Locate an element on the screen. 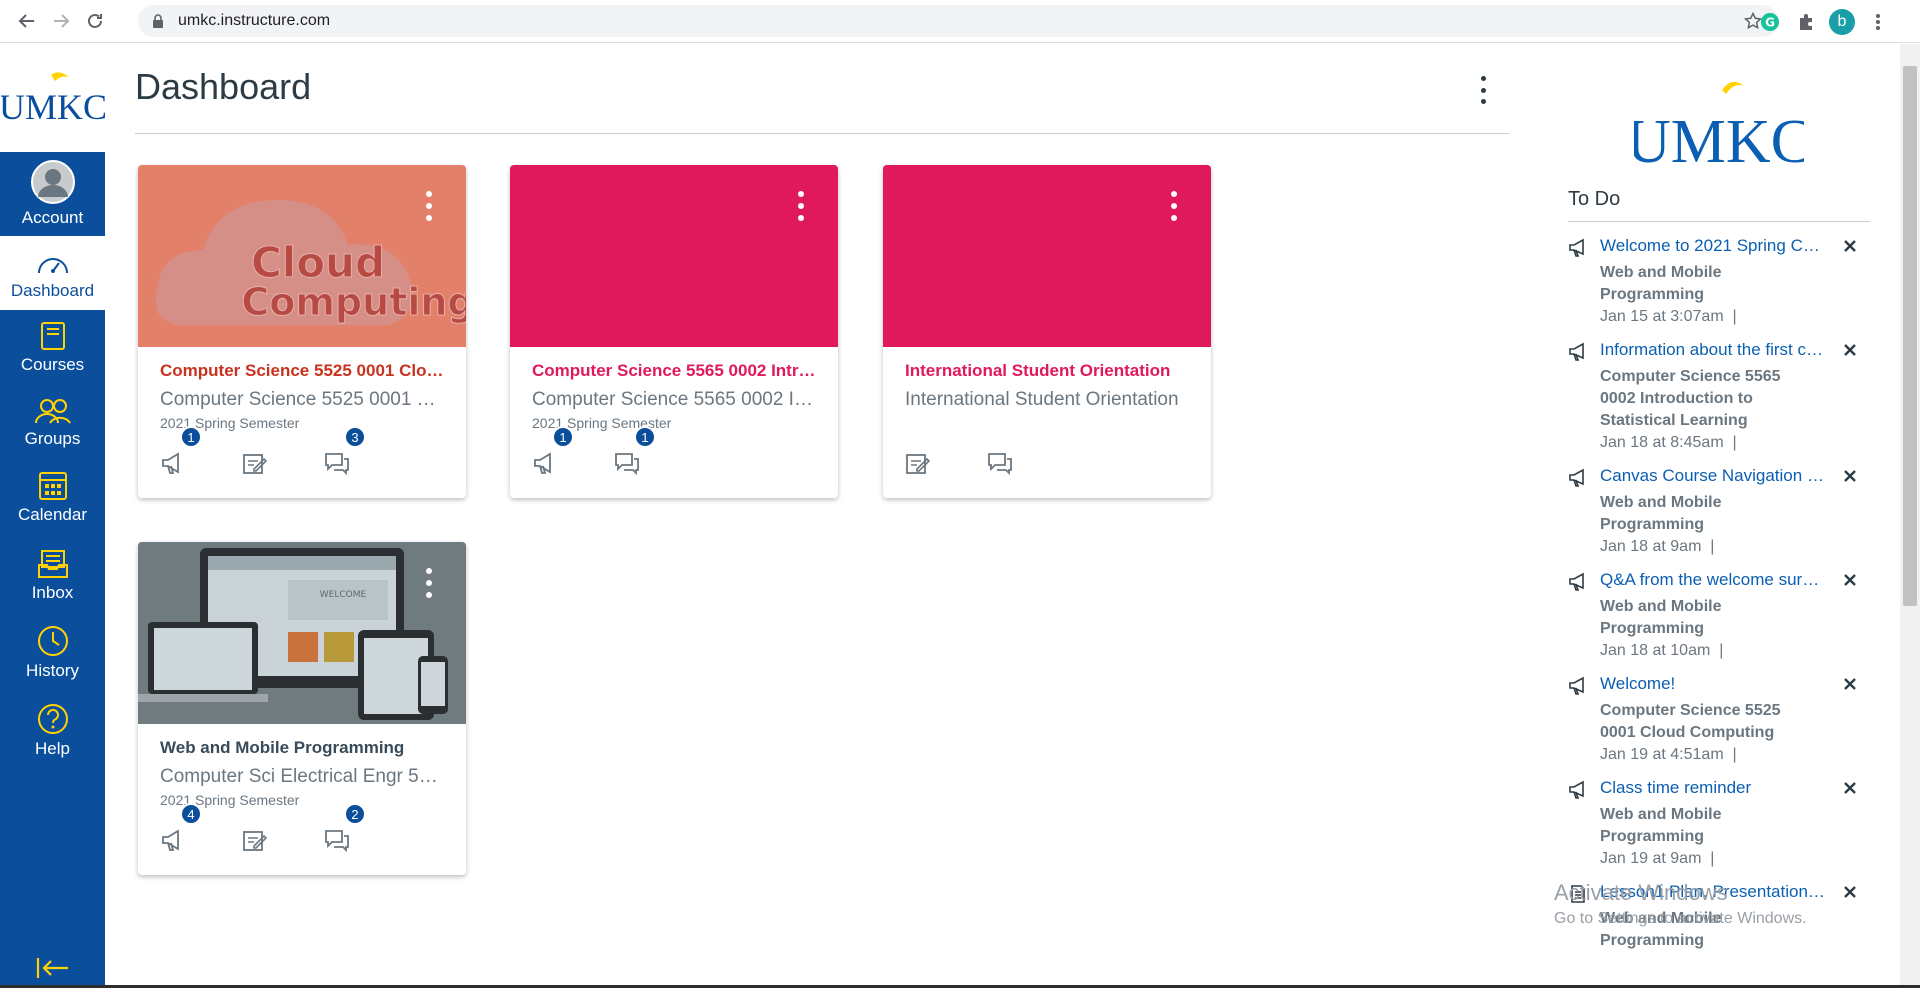  svg-text: G is located at coordinates (1770, 22).